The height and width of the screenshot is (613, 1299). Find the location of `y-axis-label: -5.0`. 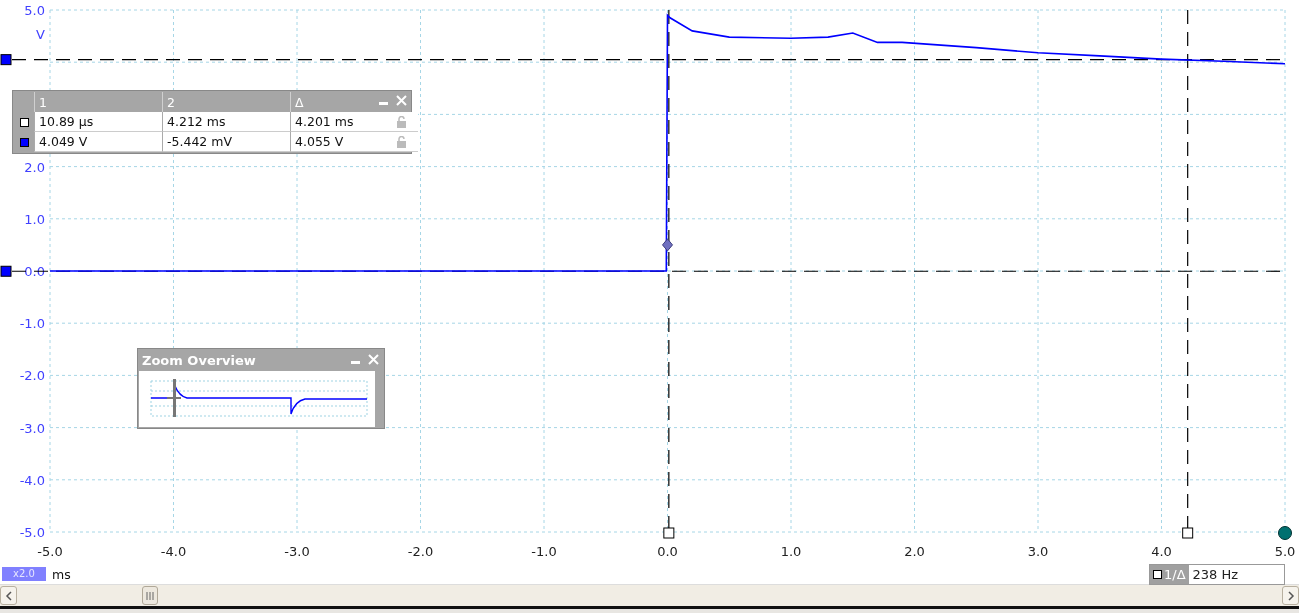

y-axis-label: -5.0 is located at coordinates (32, 532).